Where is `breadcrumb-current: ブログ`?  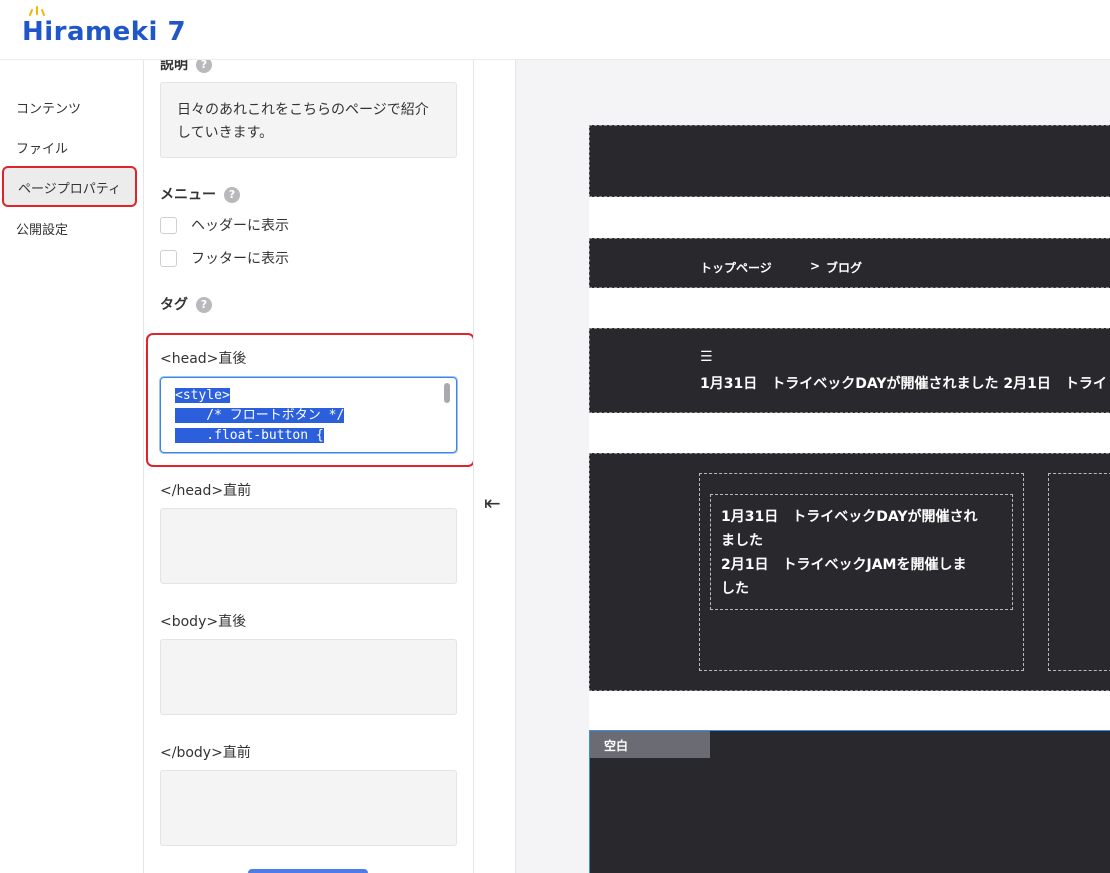 breadcrumb-current: ブログ is located at coordinates (844, 268).